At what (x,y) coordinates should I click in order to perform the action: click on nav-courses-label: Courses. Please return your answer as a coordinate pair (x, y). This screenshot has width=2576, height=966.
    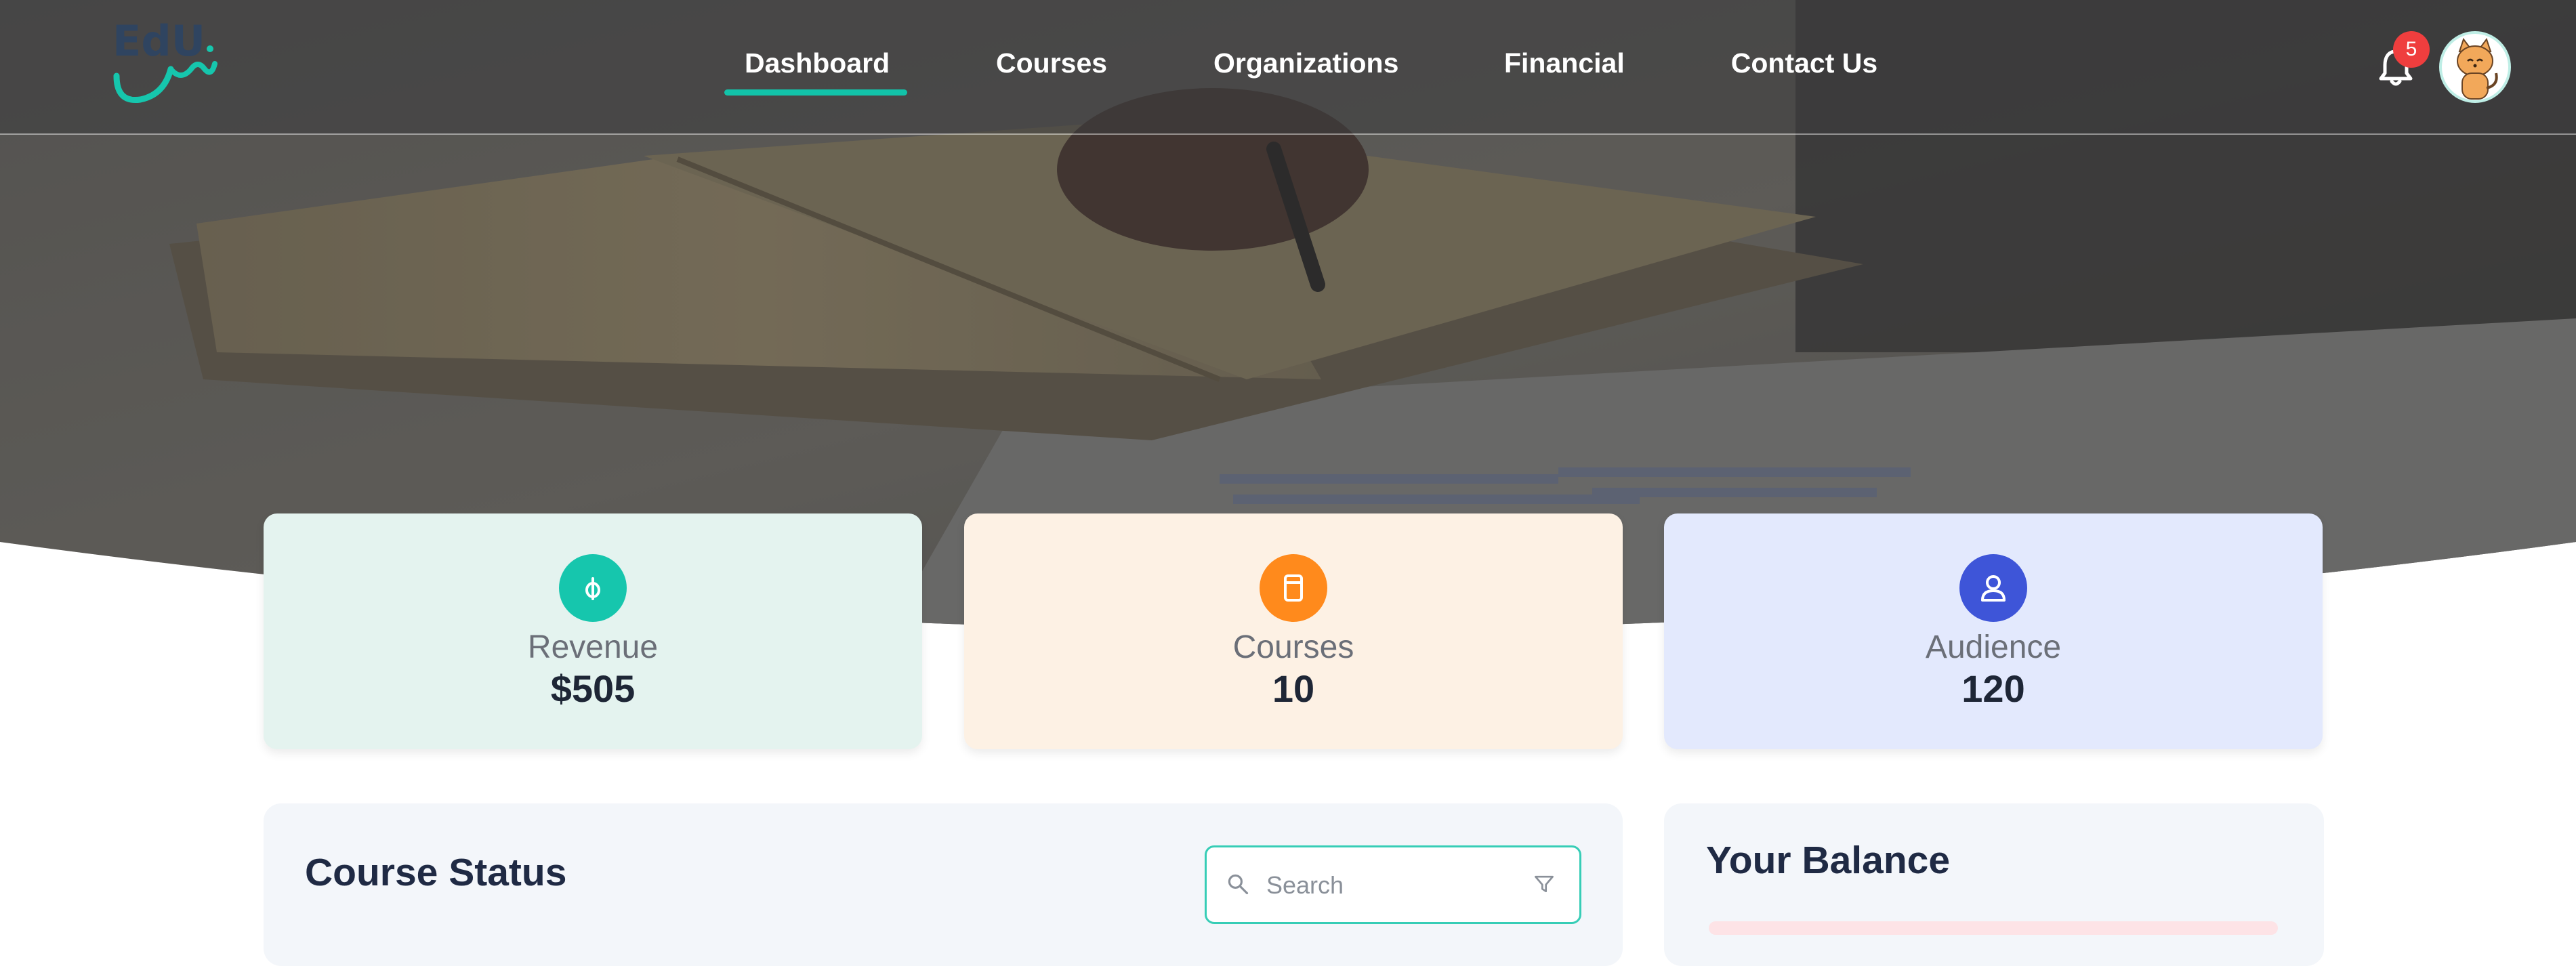
    Looking at the image, I should click on (1052, 63).